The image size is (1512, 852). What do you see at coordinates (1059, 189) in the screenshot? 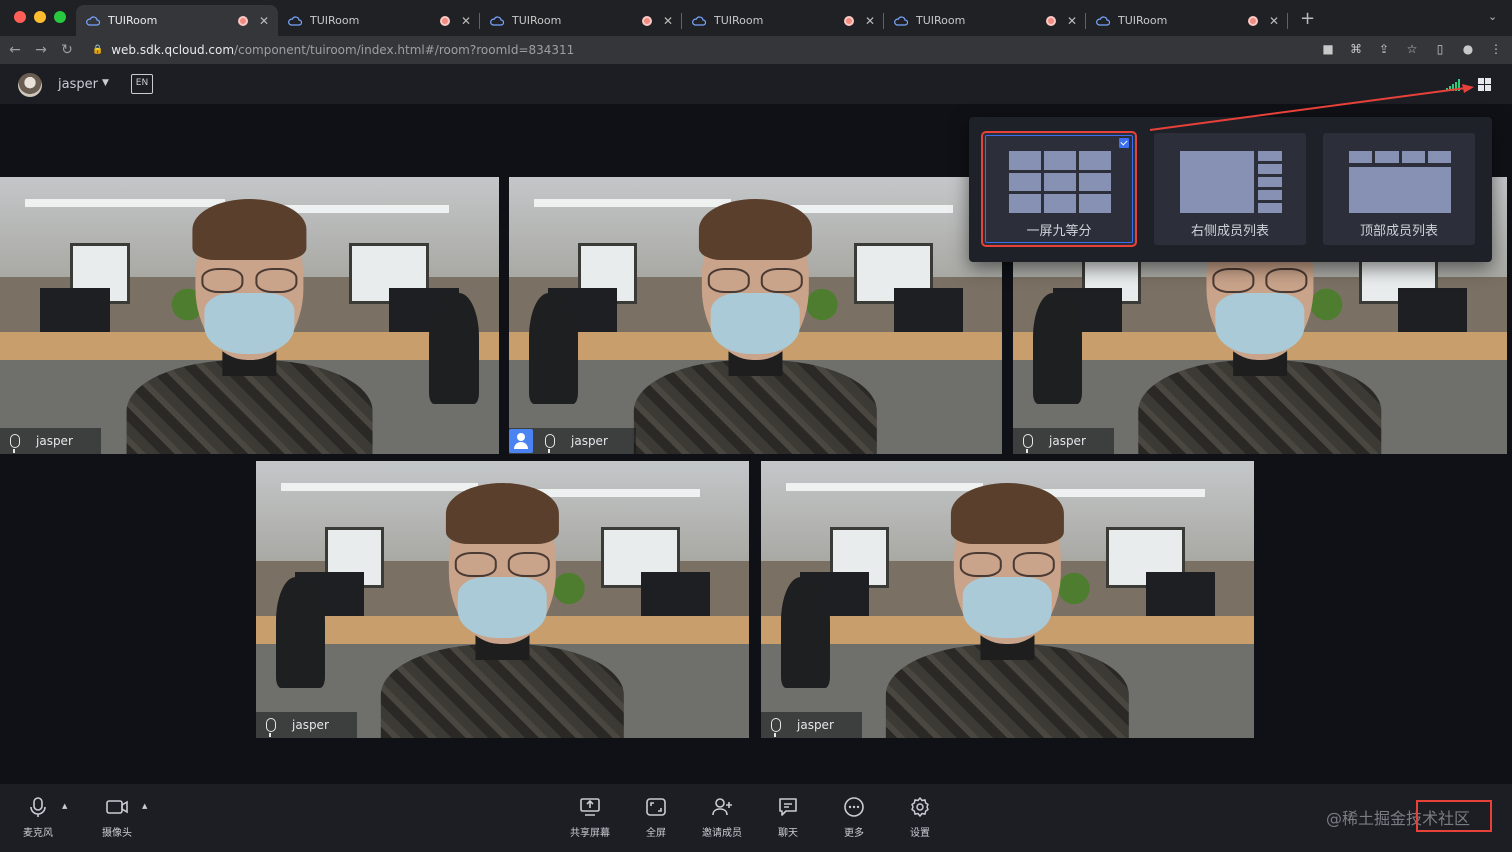
I see `layout-option-nine-grid: 一屏九等分` at bounding box center [1059, 189].